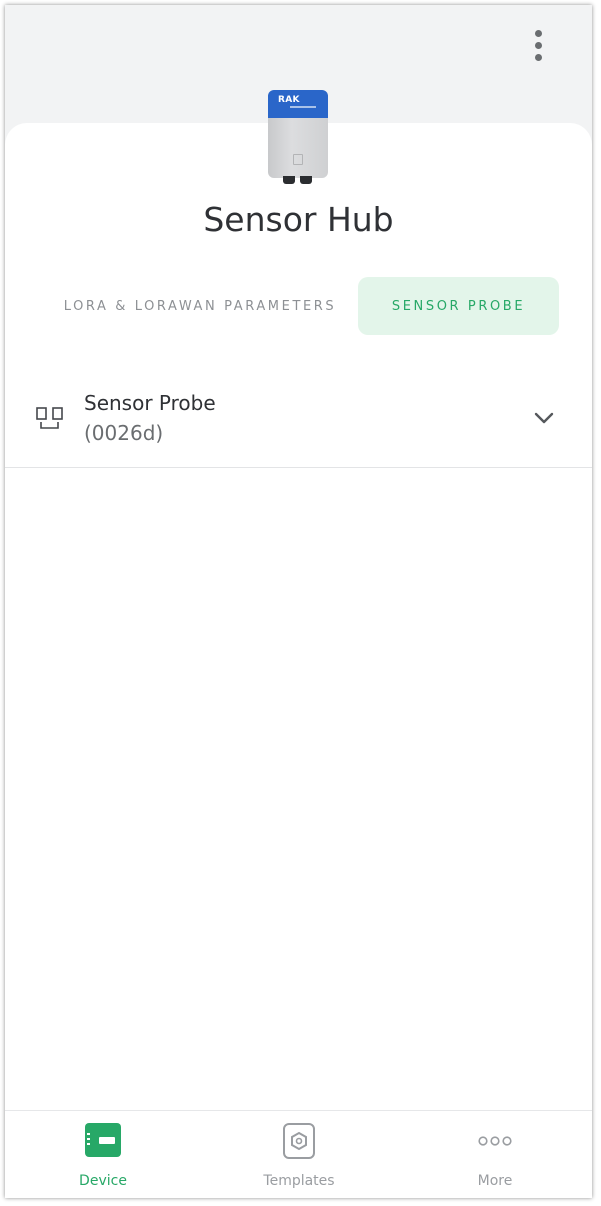  What do you see at coordinates (303, 107) in the screenshot?
I see `device-logo-underline` at bounding box center [303, 107].